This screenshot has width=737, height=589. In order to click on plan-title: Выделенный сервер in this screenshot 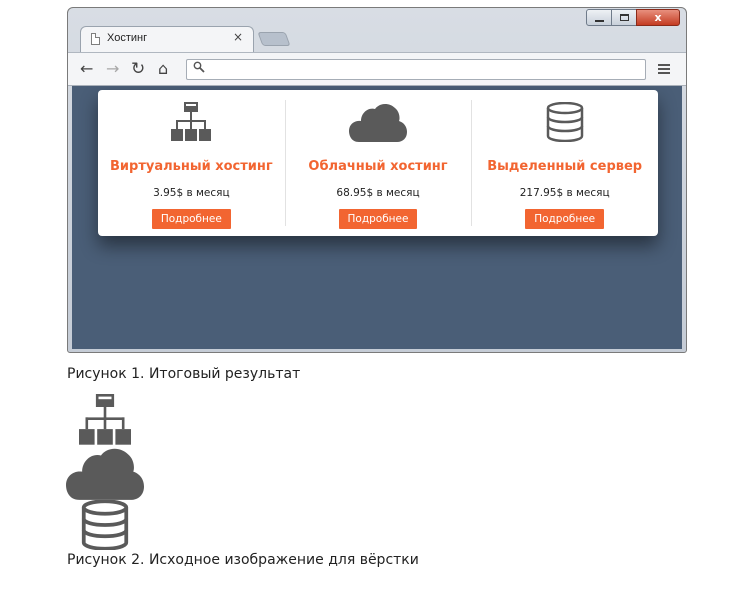, I will do `click(565, 166)`.